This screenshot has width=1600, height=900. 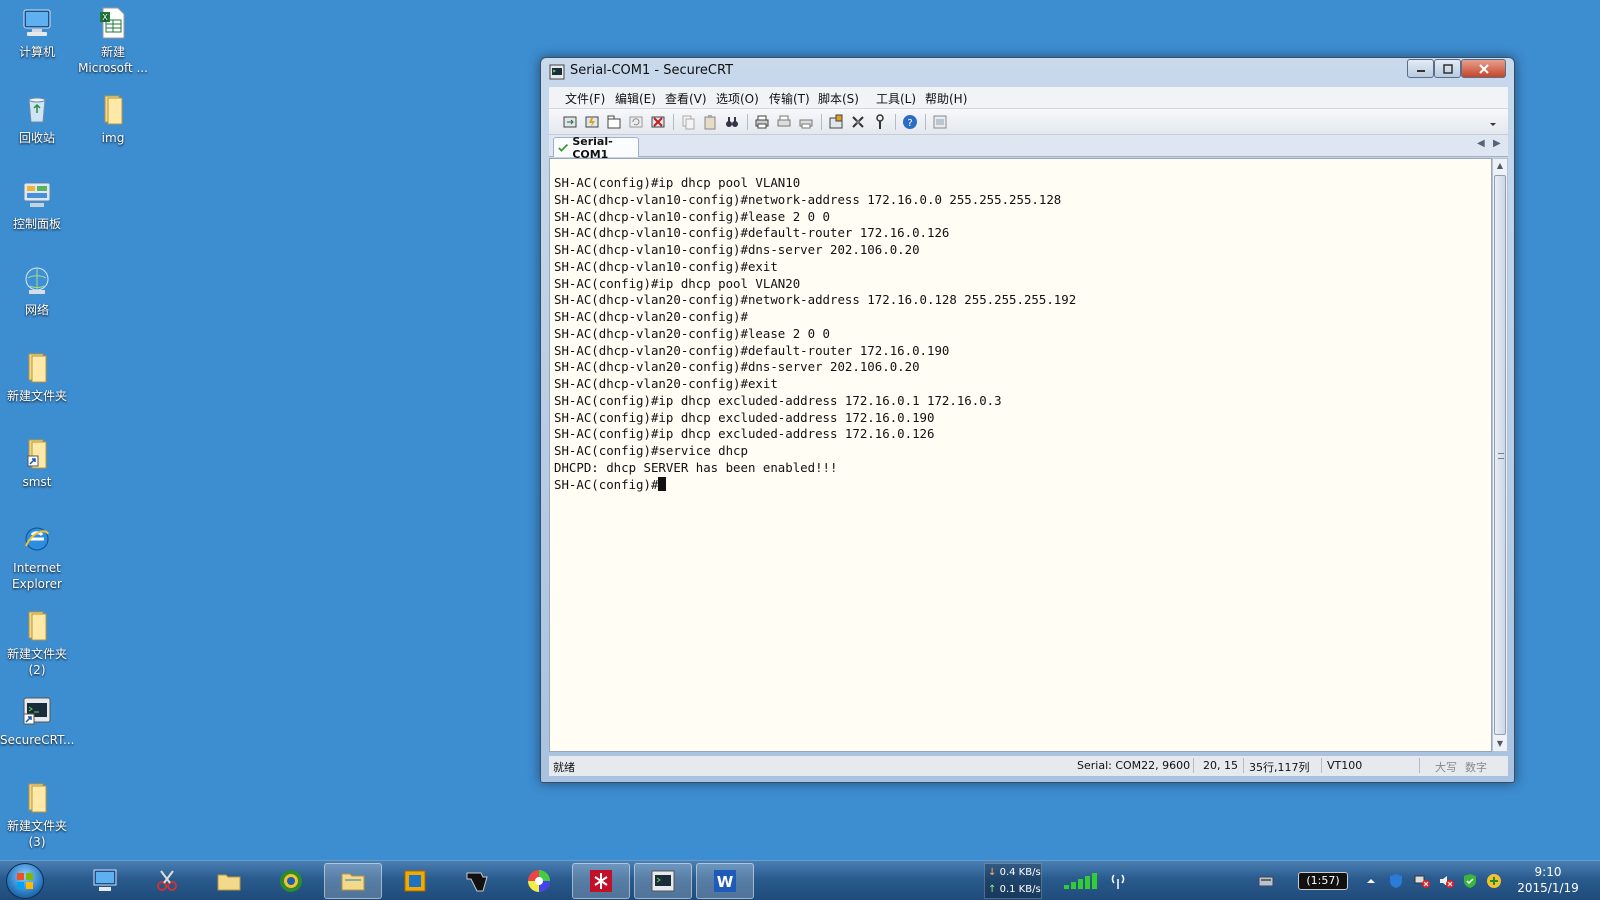 I want to click on maximize-button, so click(x=1447, y=68).